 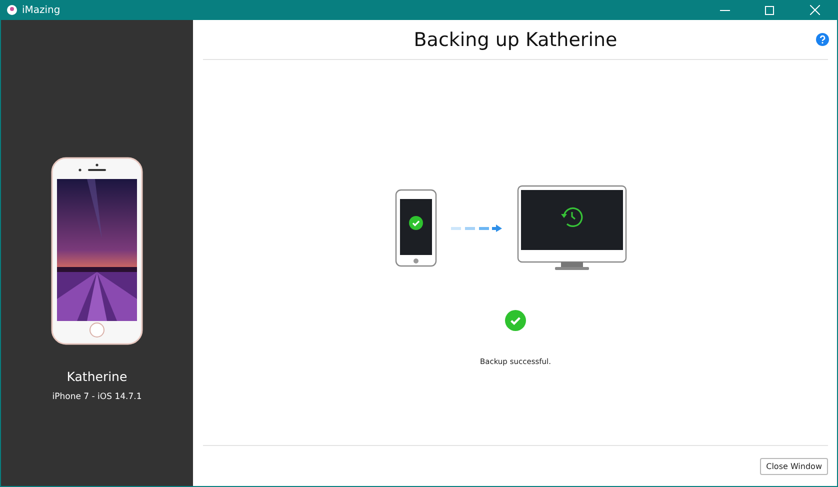 What do you see at coordinates (97, 397) in the screenshot?
I see `device-model: iPhone 7 - iOS 14.7.1` at bounding box center [97, 397].